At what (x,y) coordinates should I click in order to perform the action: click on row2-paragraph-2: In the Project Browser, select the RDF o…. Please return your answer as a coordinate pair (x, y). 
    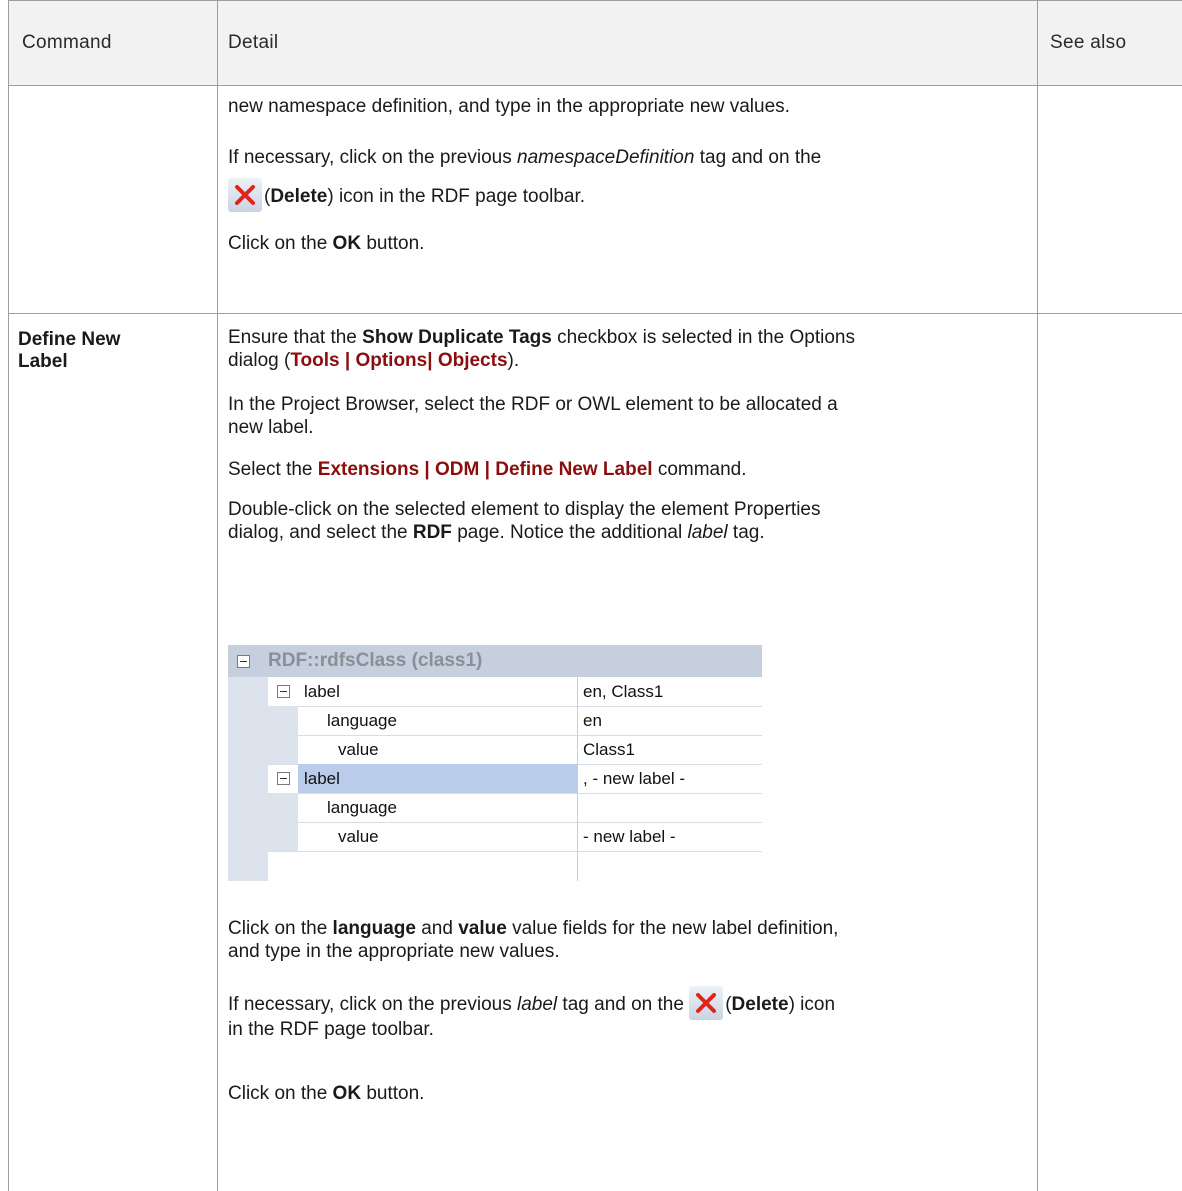
    Looking at the image, I should click on (533, 416).